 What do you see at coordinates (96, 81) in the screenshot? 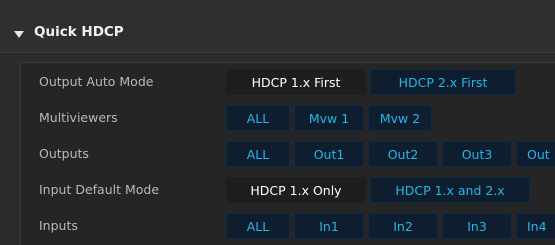
I see `output-auto-mode-label: Output Auto Mode` at bounding box center [96, 81].